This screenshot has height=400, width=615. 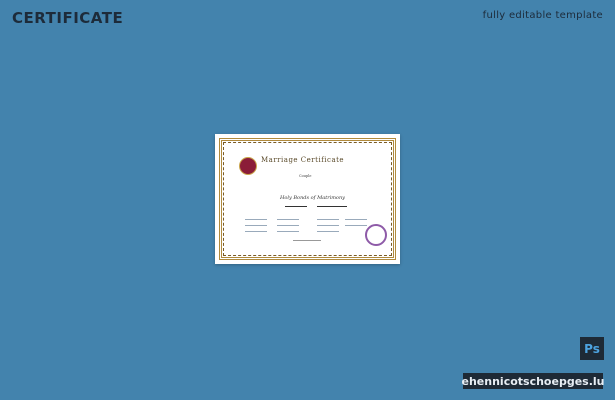 I want to click on page-subtitle: fully editable template, so click(x=542, y=15).